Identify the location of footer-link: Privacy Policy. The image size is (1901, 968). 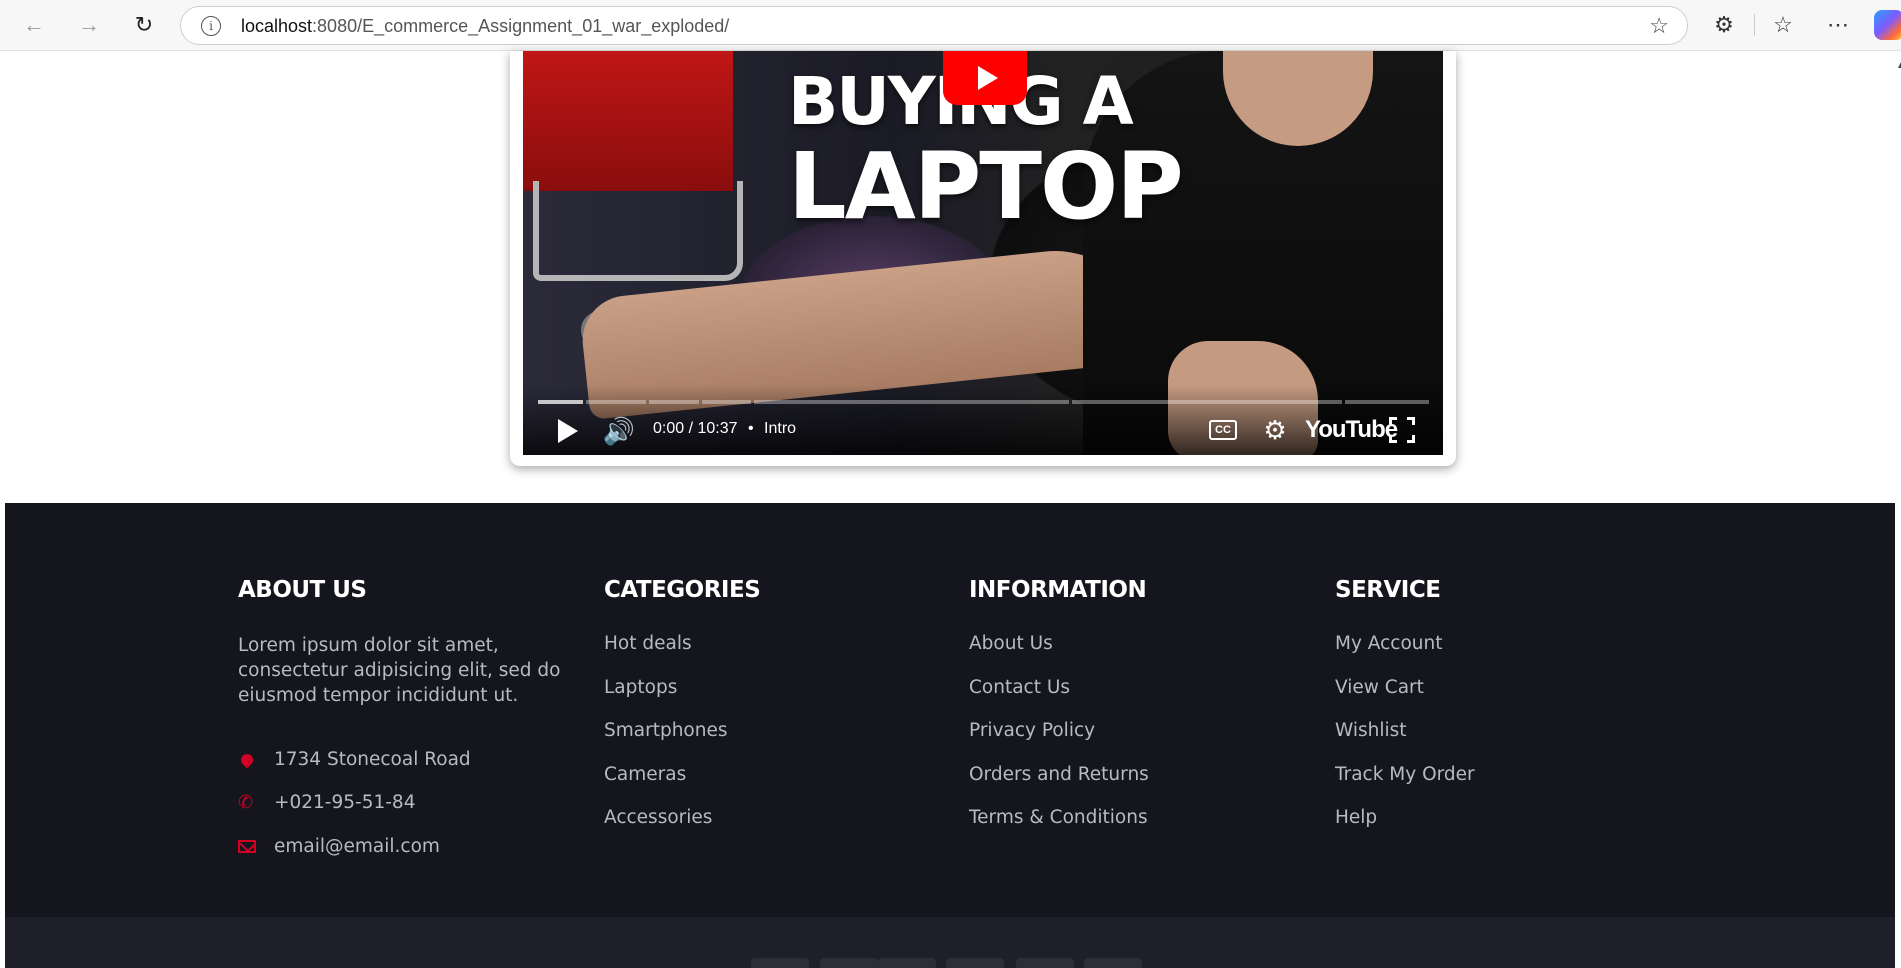
(1059, 742).